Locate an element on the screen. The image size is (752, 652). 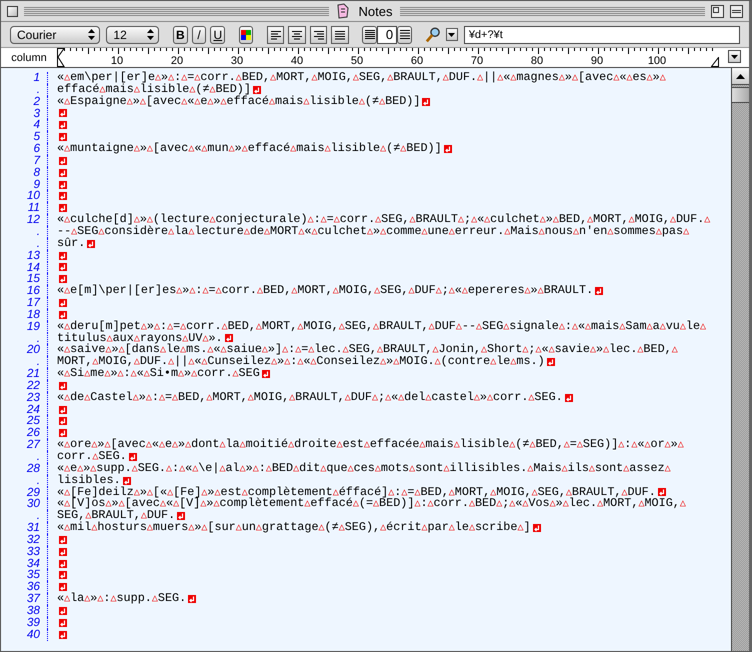
text-line: «△Espaigne△»△[avec△«△e△»△effacé△mais△lisible△(≠△BED)] is located at coordinates (238, 102).